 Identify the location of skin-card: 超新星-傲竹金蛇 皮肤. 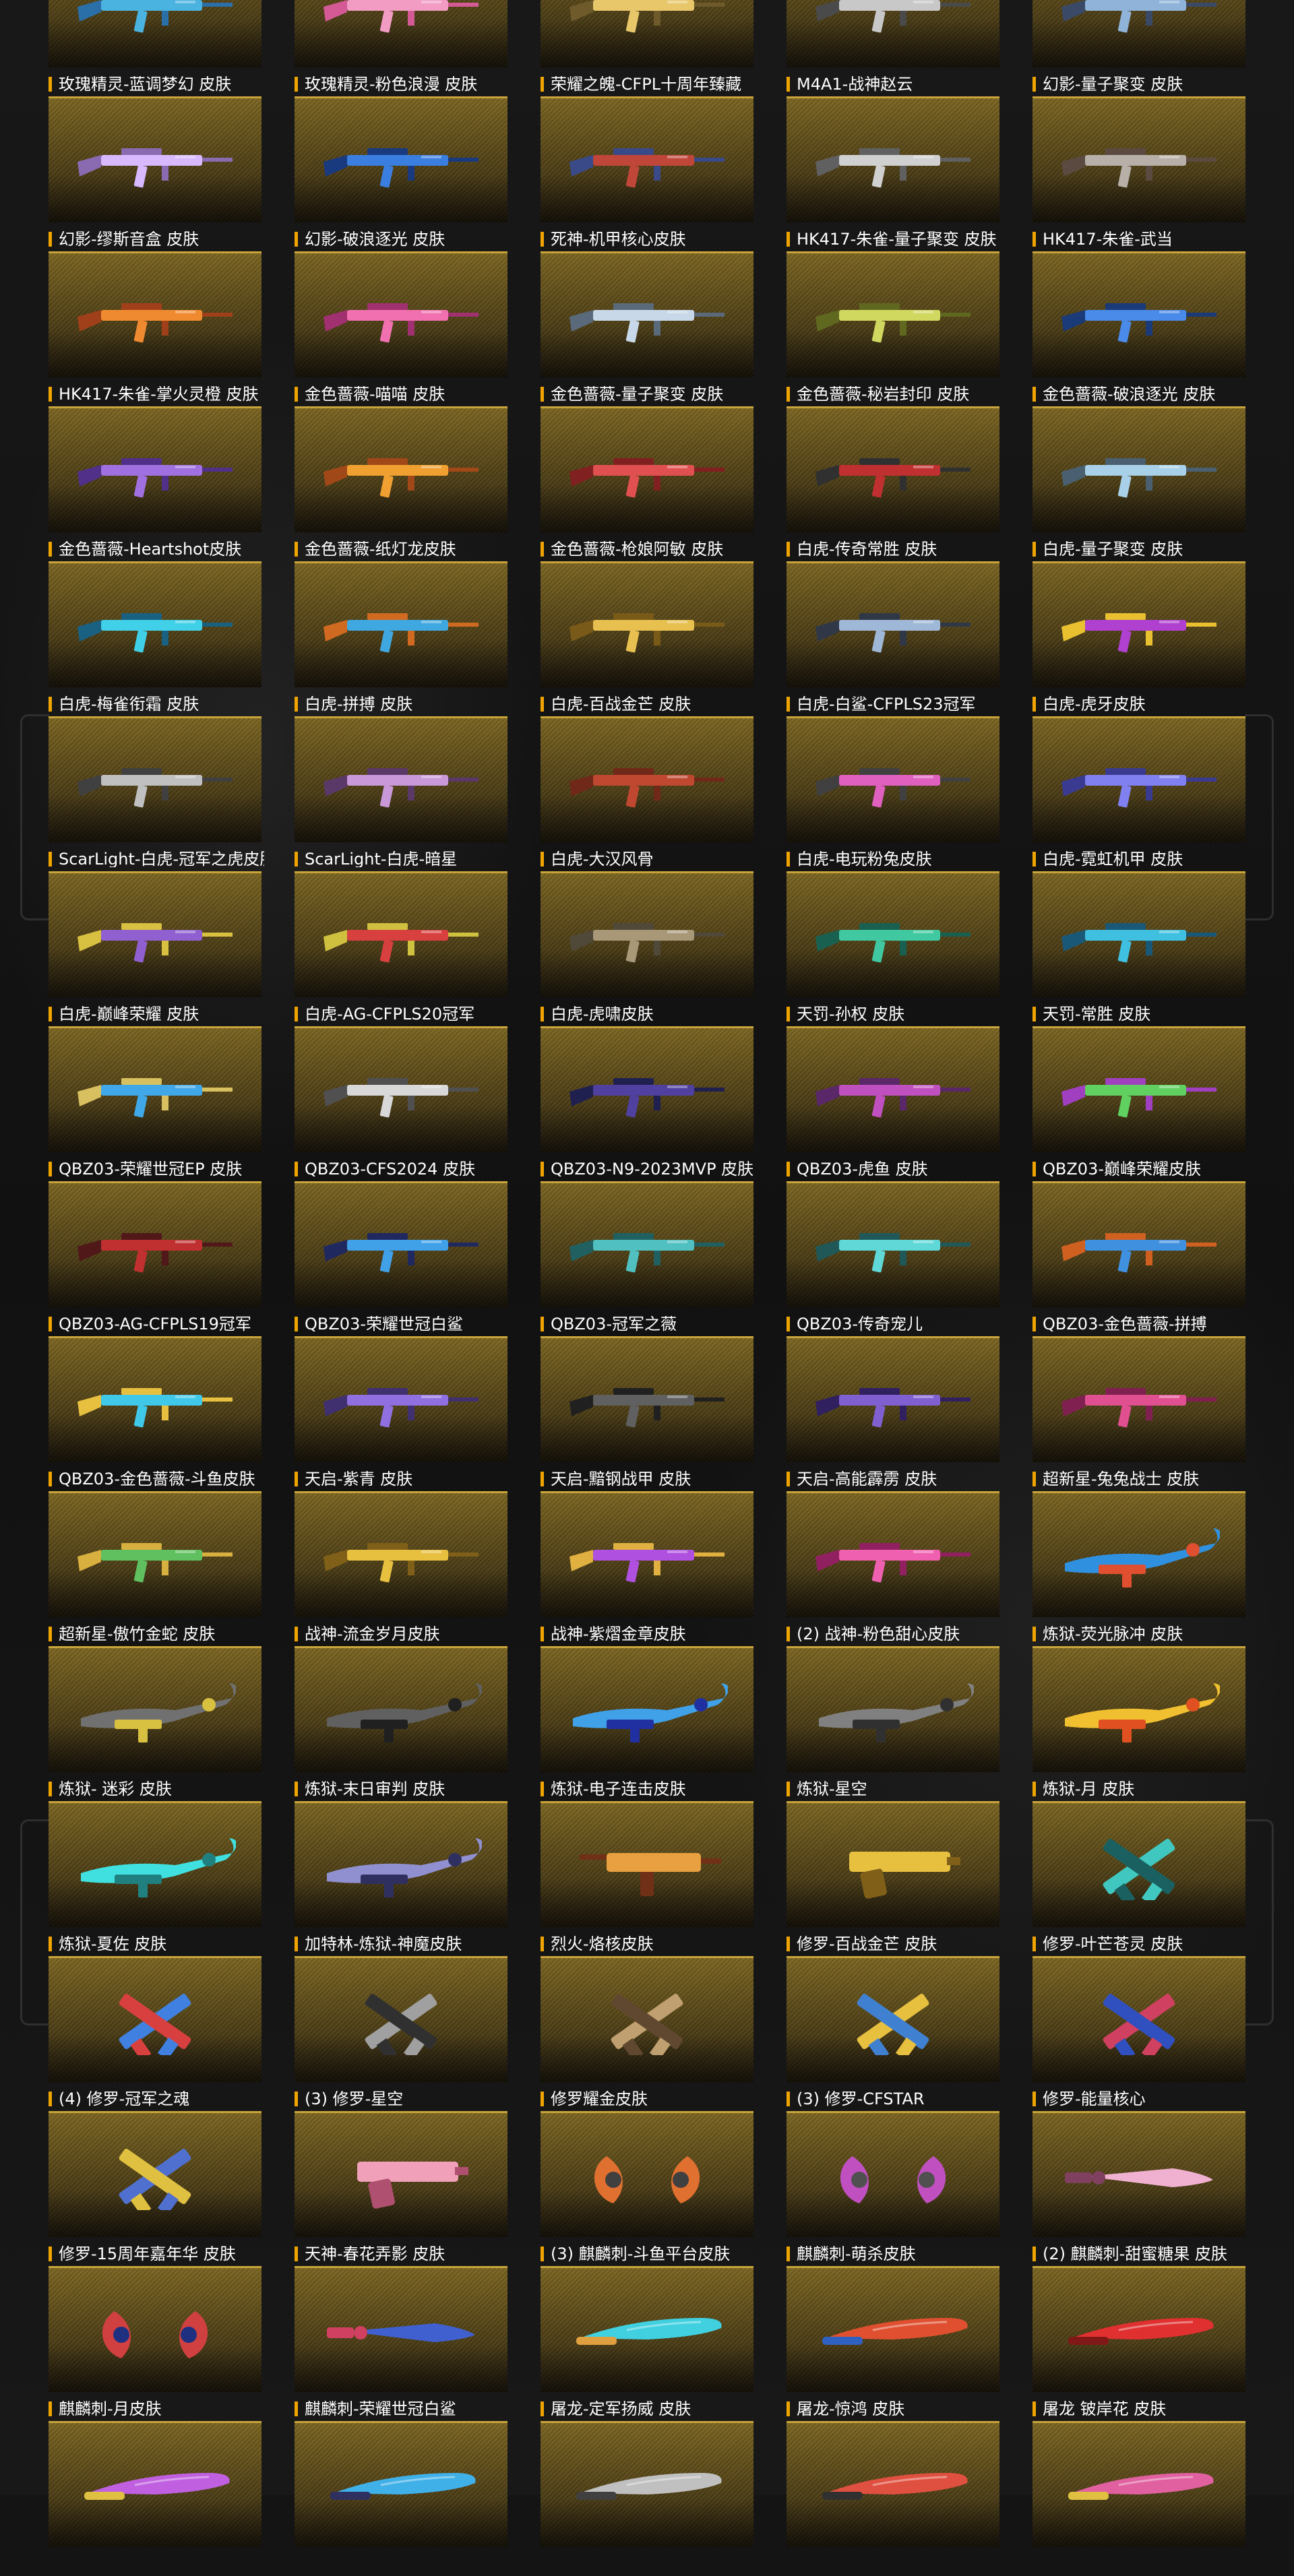
(155, 1568).